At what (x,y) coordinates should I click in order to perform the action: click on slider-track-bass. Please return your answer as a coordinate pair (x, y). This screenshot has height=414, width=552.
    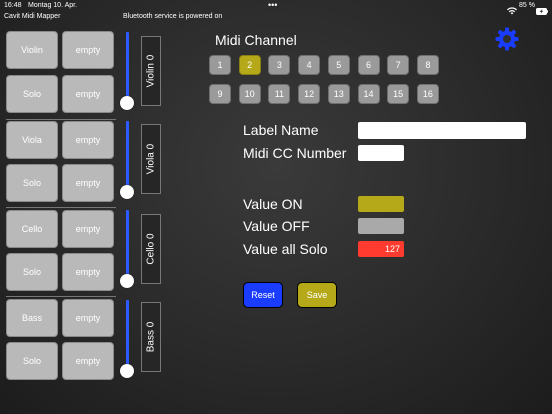
    Looking at the image, I should click on (127, 335).